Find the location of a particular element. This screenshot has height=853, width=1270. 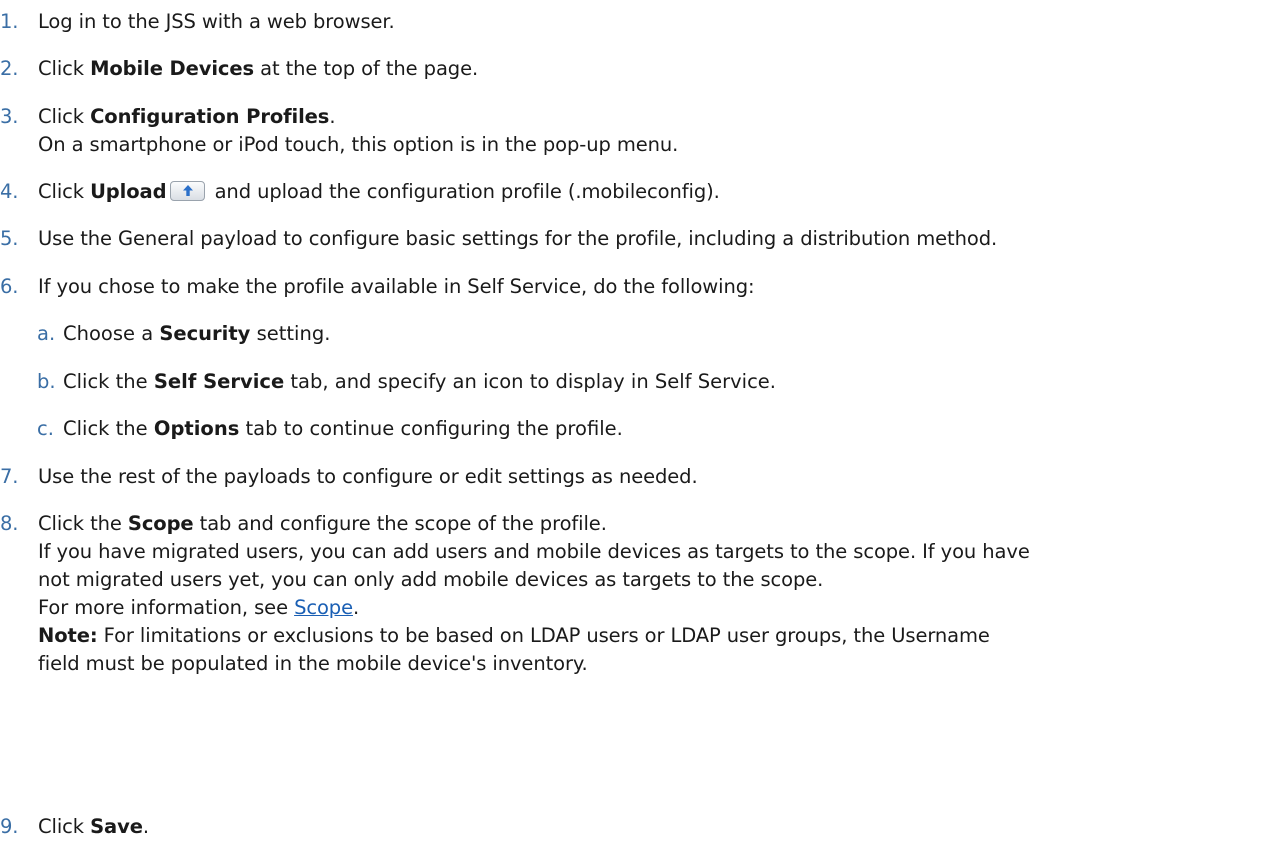

step-1: 1. Log in to the JSS with a web browser. is located at coordinates (197, 22).